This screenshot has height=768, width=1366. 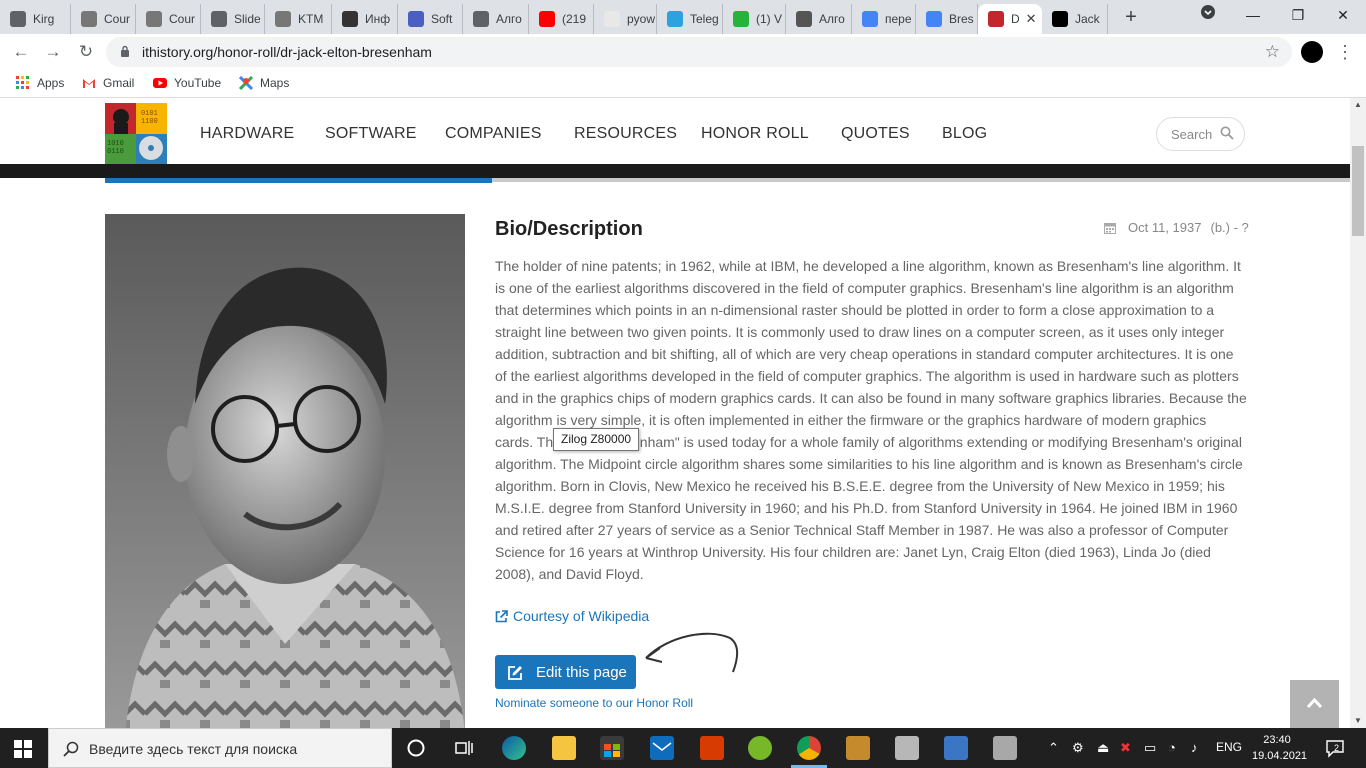 I want to click on antivirus-icon: ✖, so click(x=1125, y=748).